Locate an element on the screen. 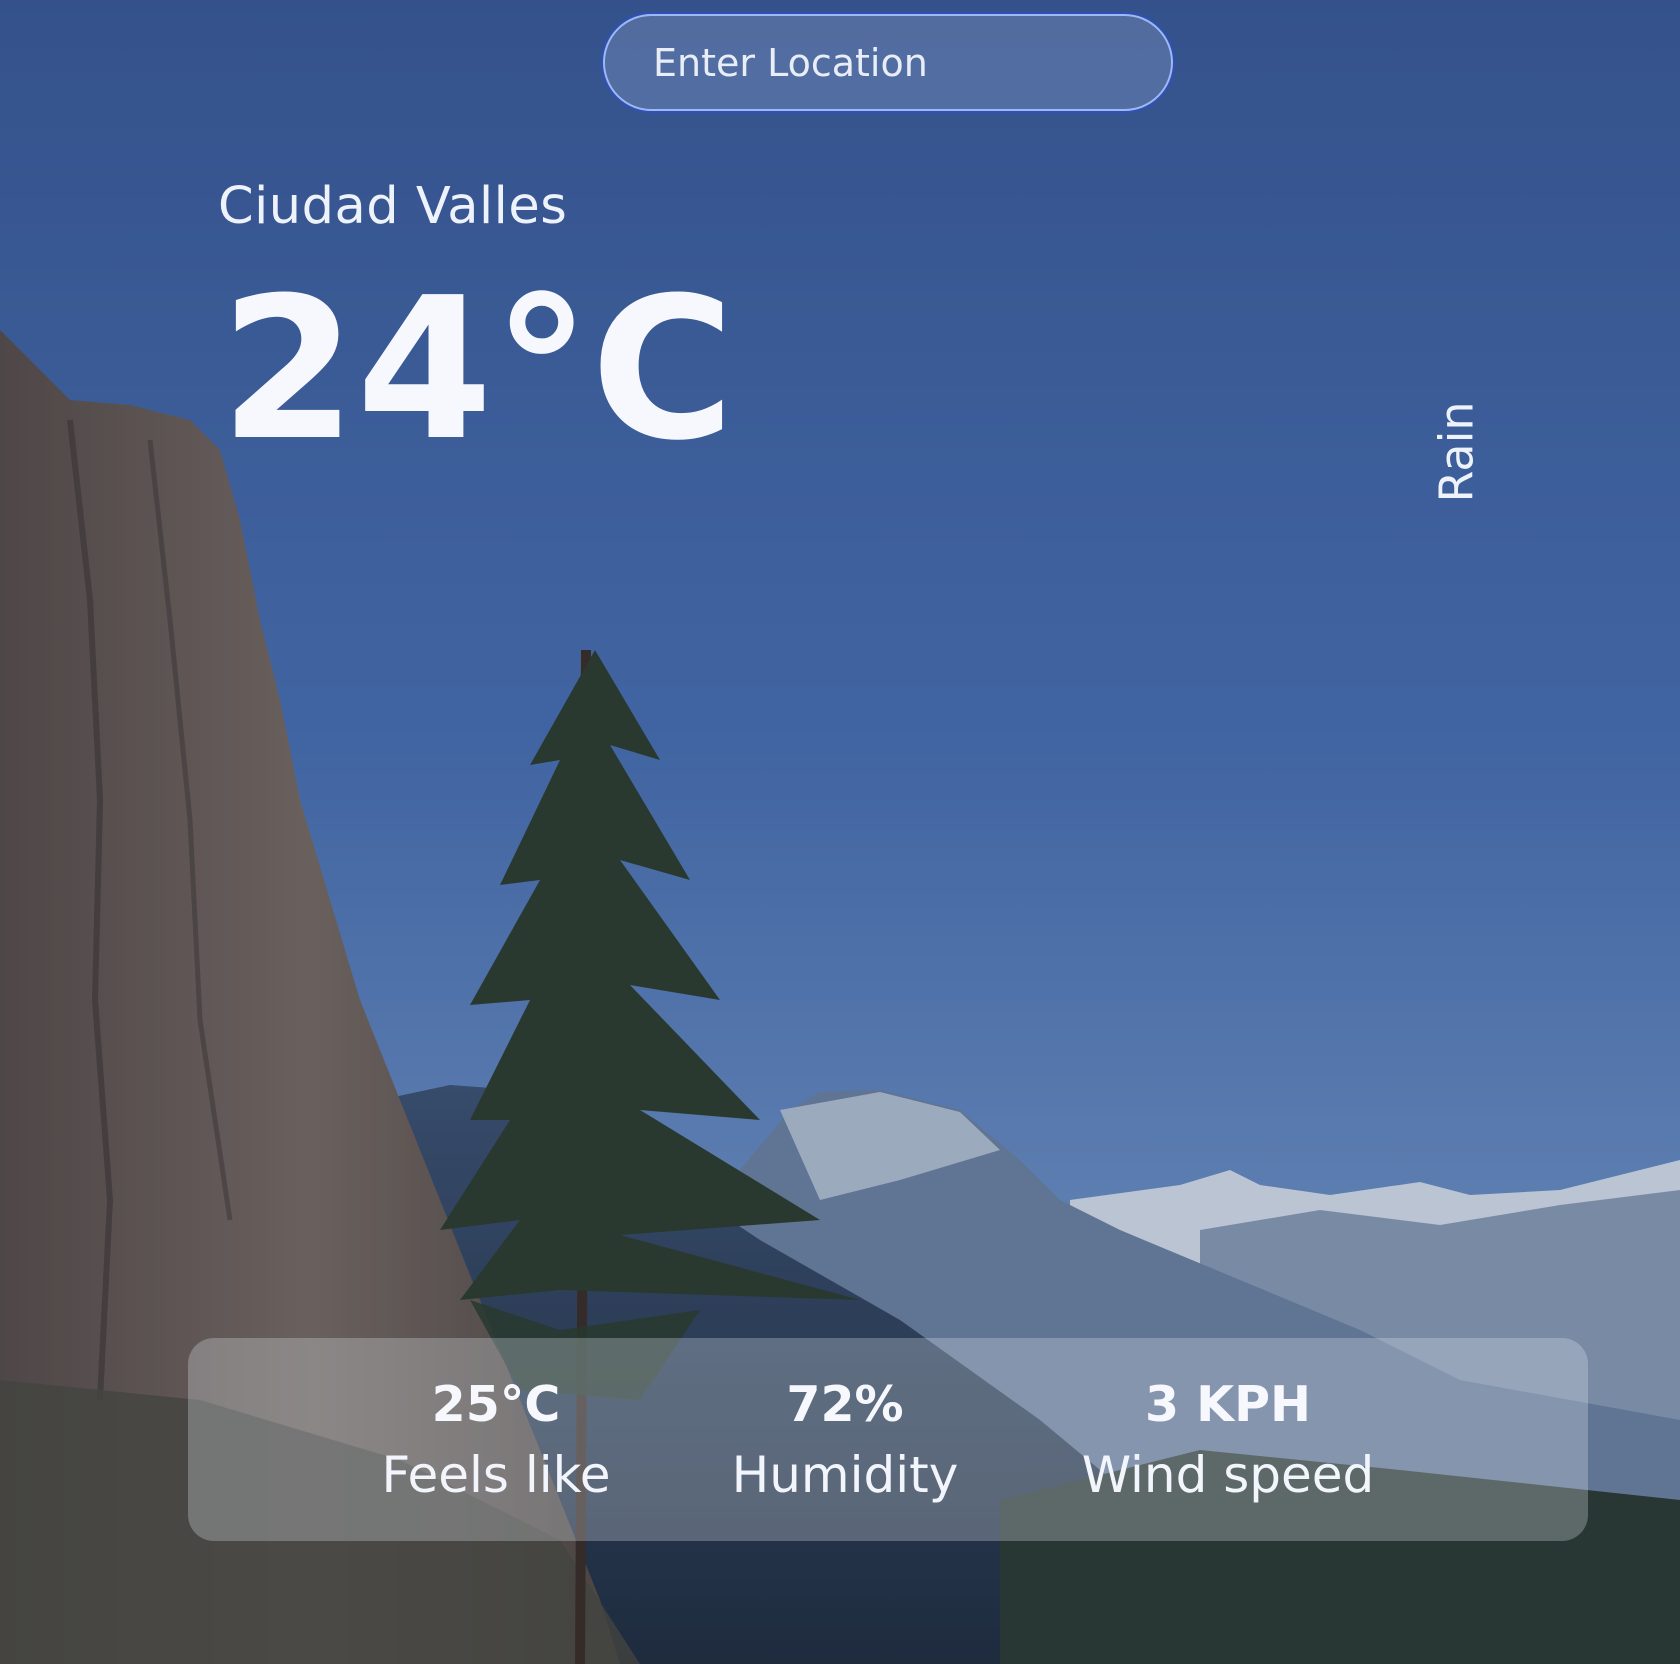  feels-like-label: Feels like is located at coordinates (496, 1475).